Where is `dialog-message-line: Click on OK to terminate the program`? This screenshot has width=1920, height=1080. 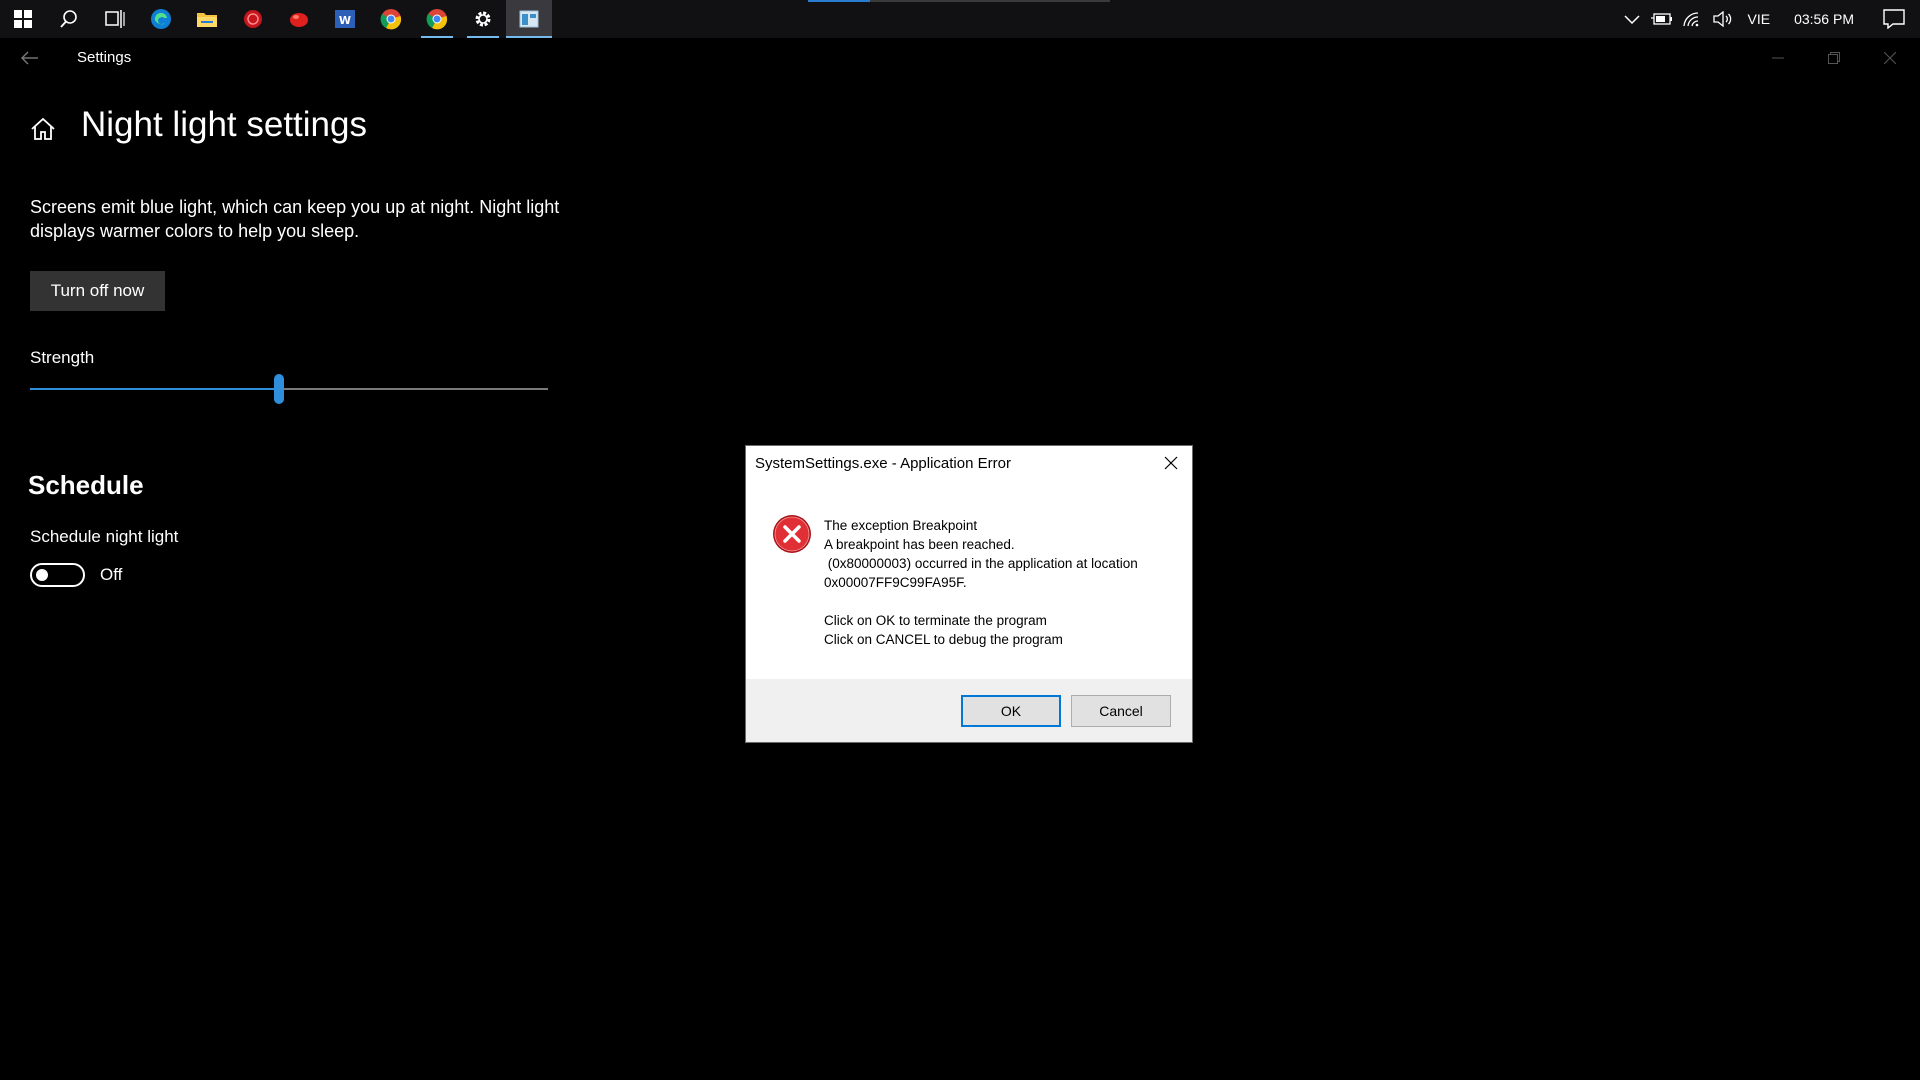
dialog-message-line: Click on OK to terminate the program is located at coordinates (935, 620).